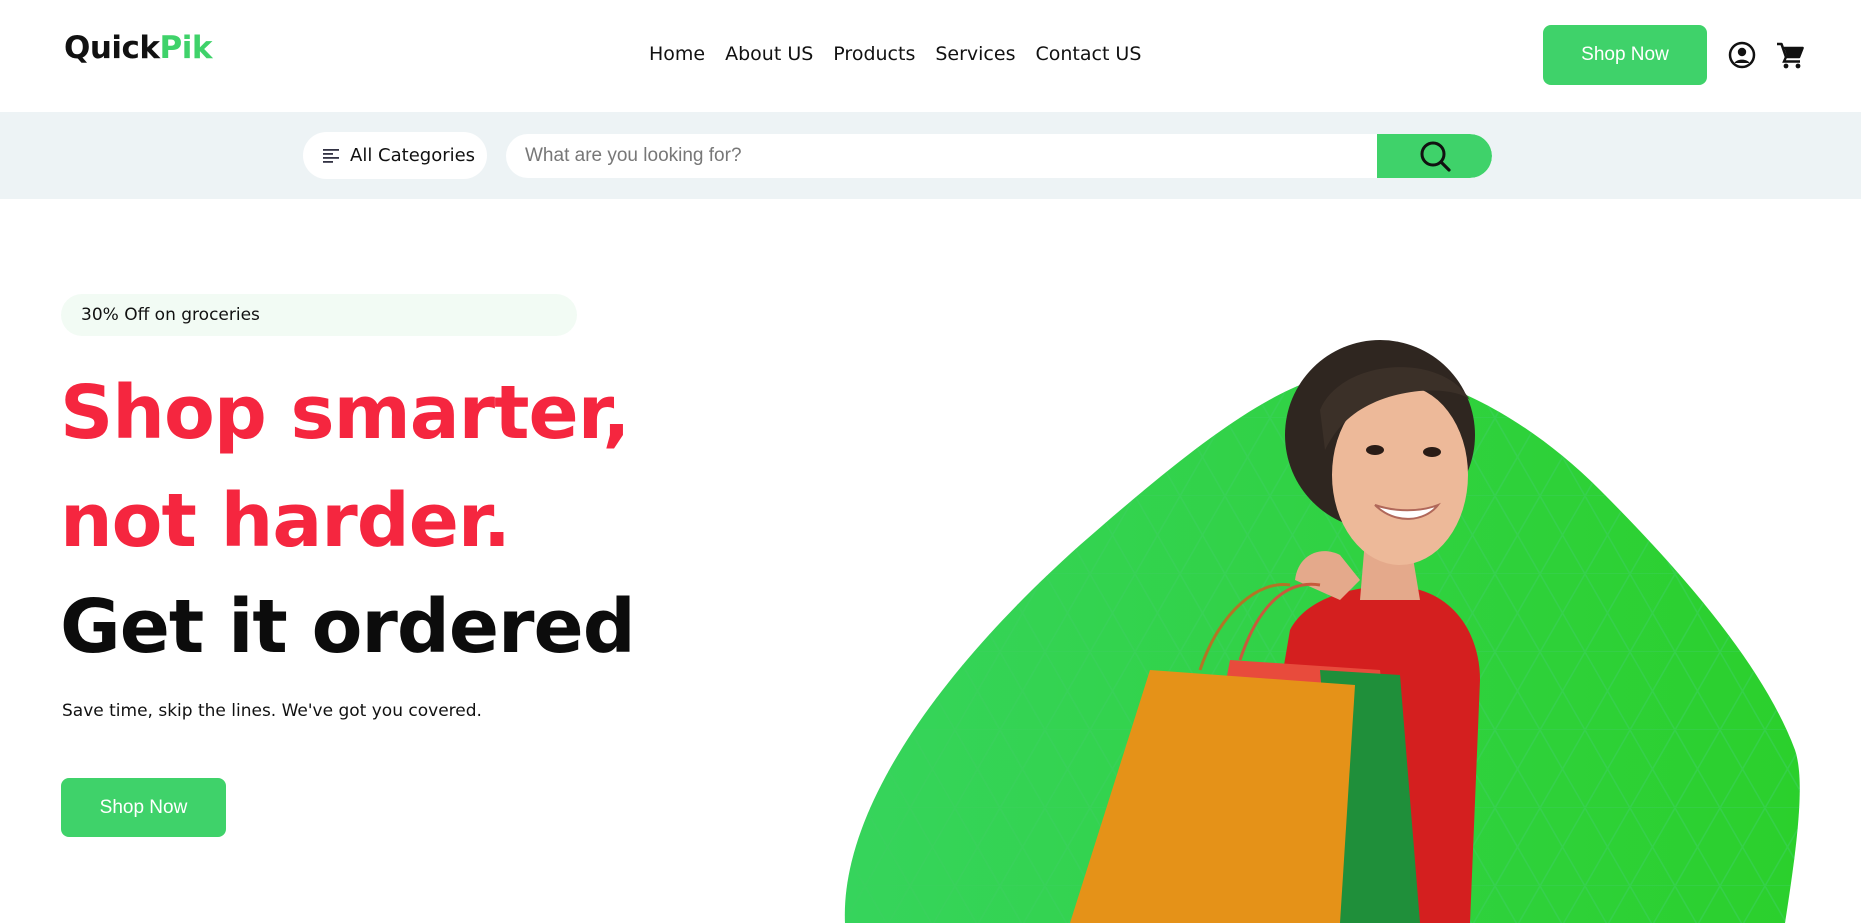  I want to click on nav-about-us: About US, so click(769, 54).